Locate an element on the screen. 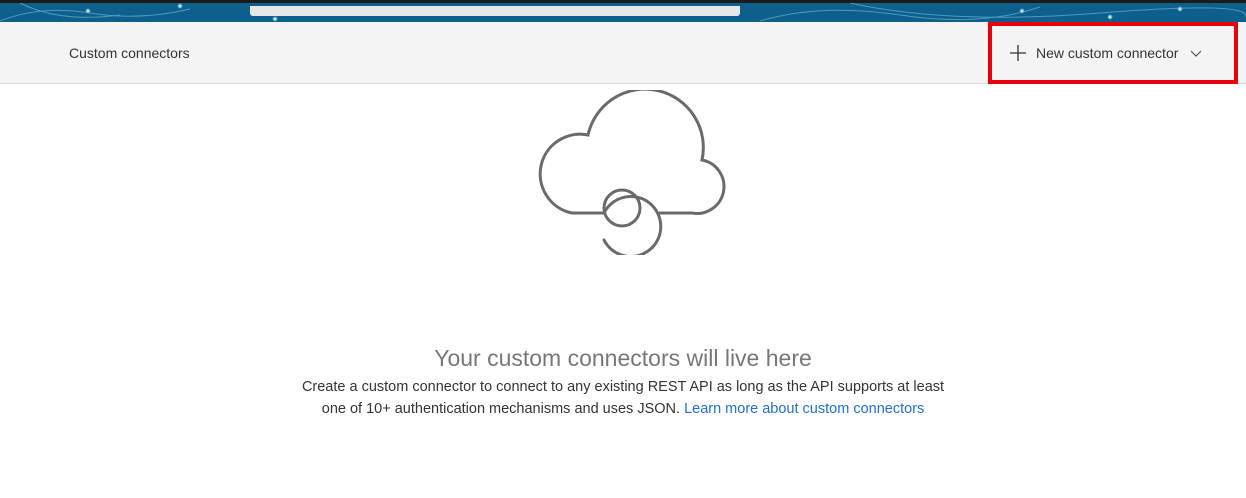  learn-more-link: Learn more about custom connectors is located at coordinates (804, 409).